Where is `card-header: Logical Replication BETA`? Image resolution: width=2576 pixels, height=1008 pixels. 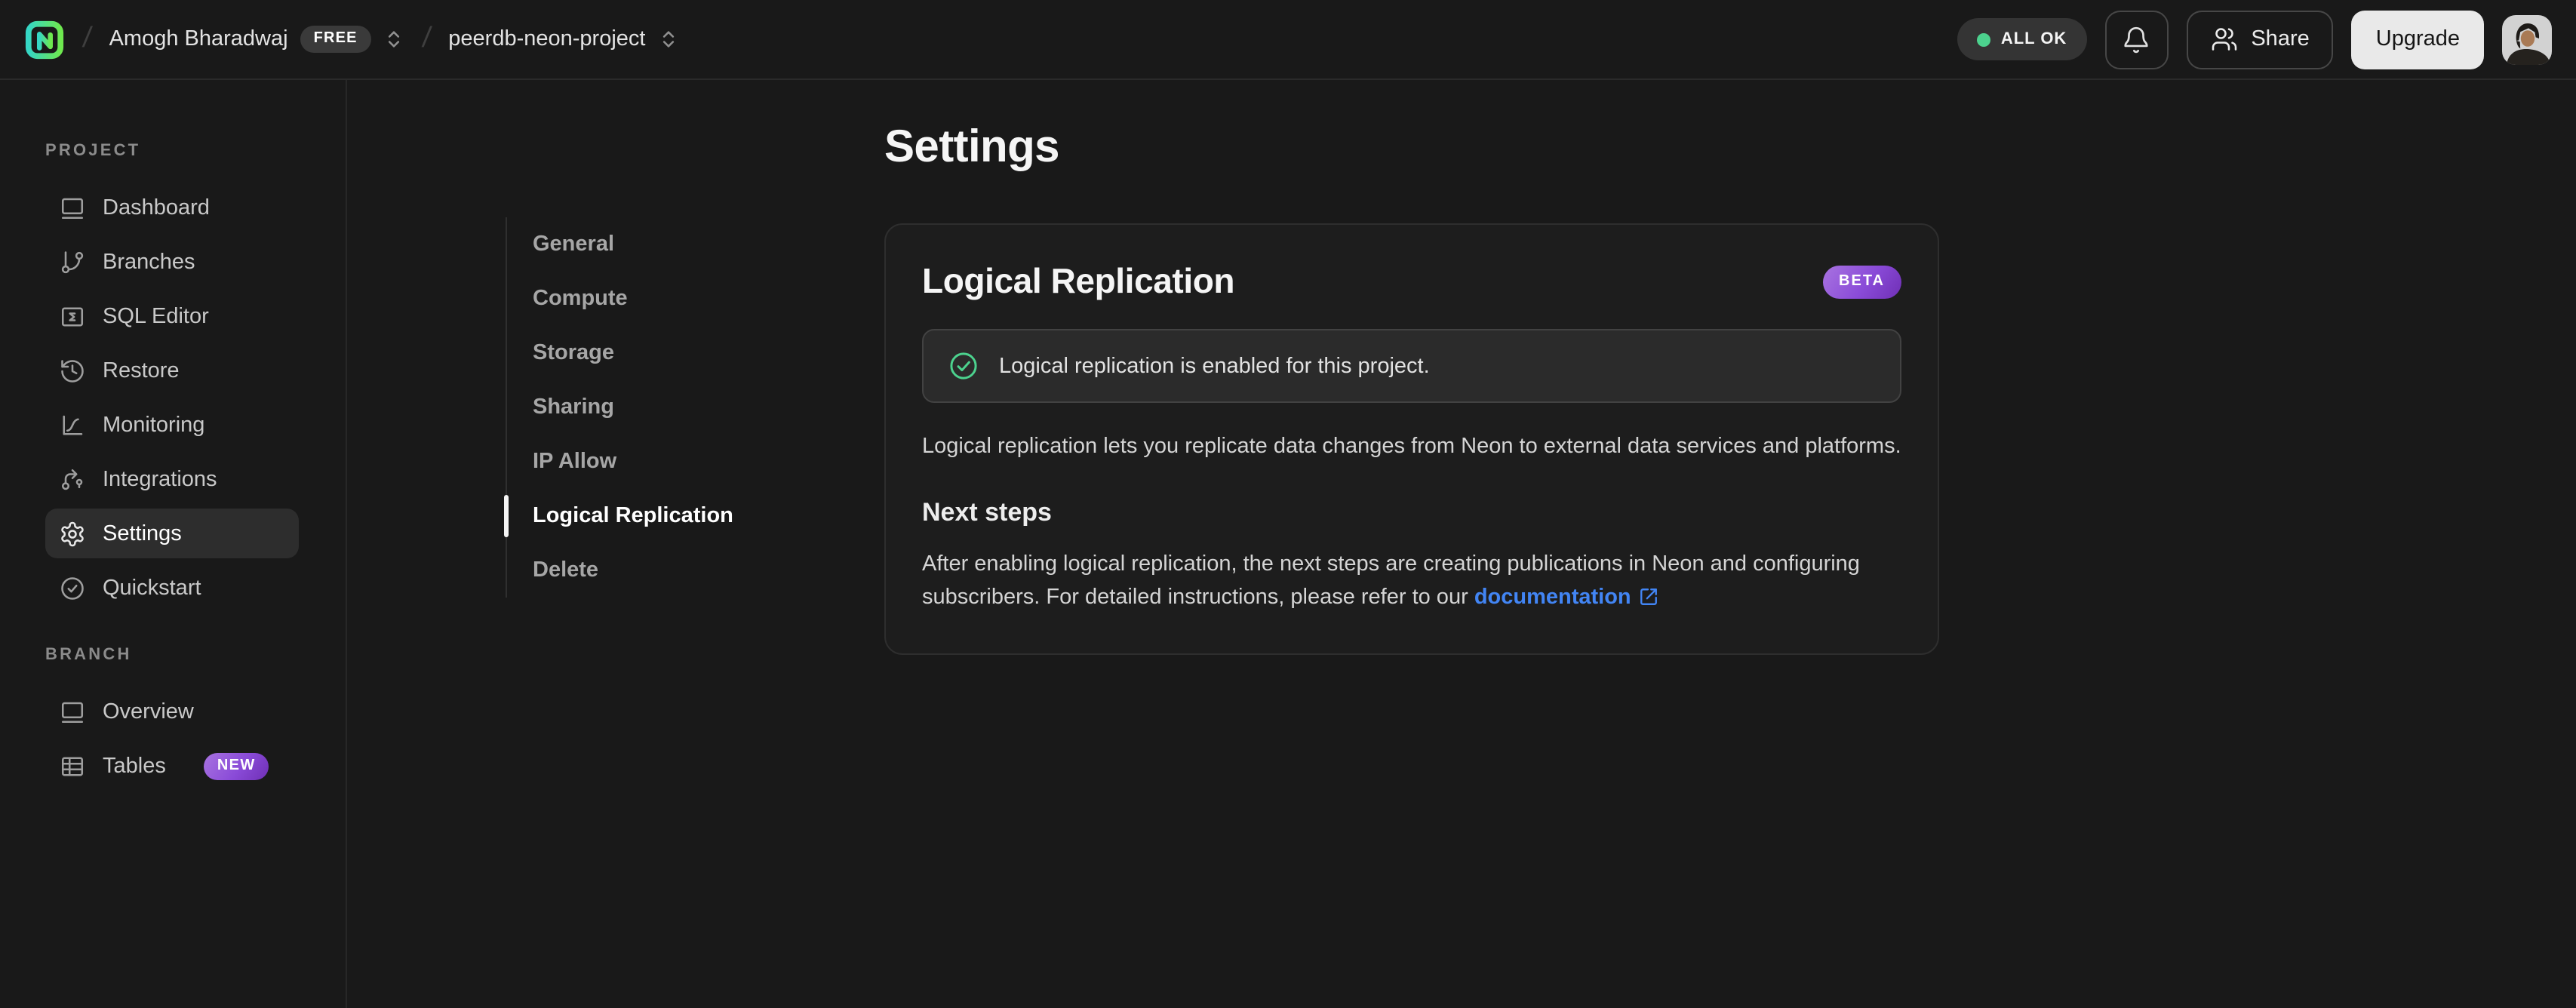
card-header: Logical Replication BETA is located at coordinates (1411, 281).